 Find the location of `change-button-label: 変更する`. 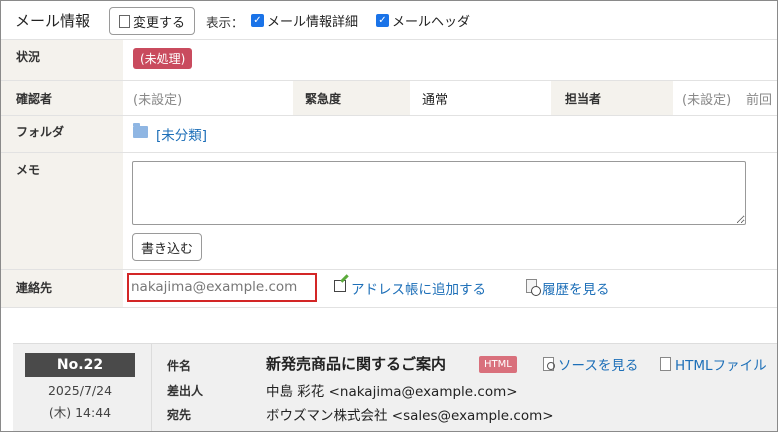

change-button-label: 変更する is located at coordinates (158, 22).